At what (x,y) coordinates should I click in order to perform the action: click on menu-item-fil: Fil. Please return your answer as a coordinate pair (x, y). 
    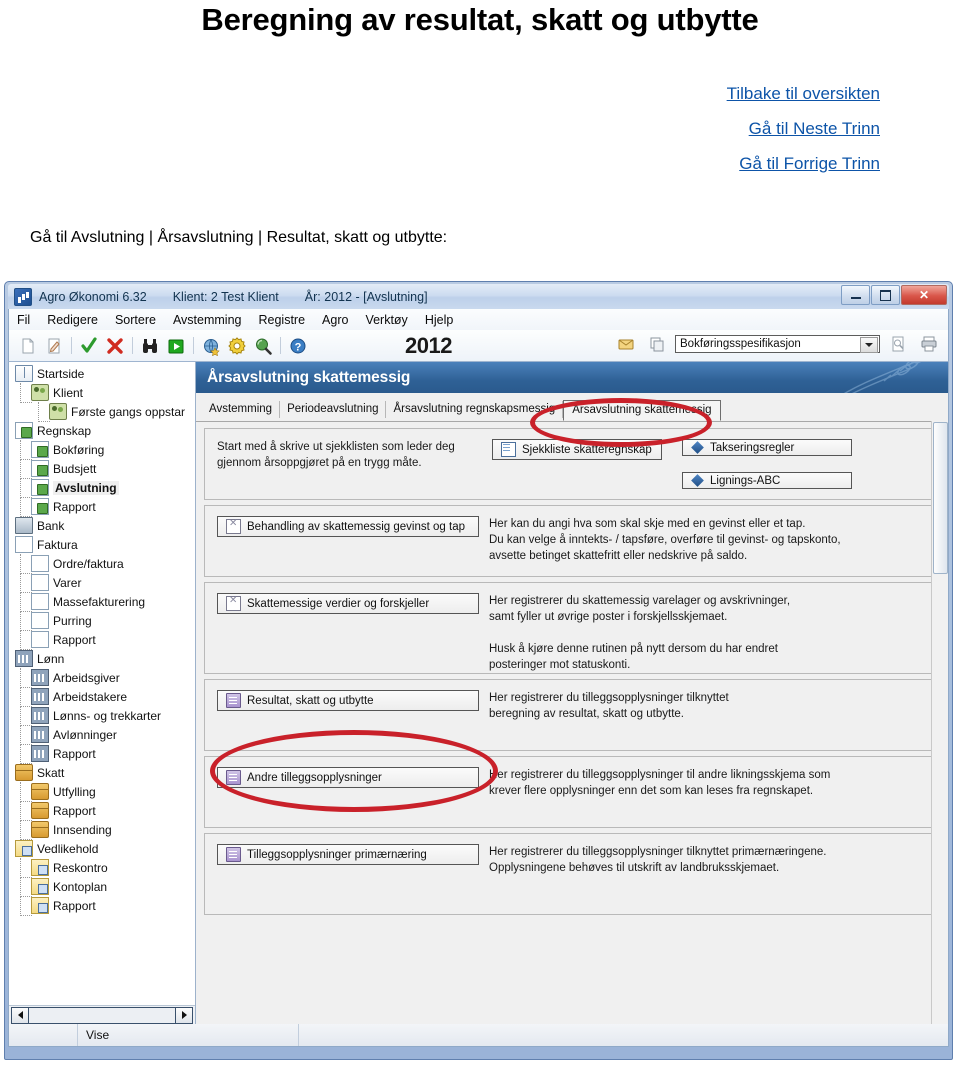
    Looking at the image, I should click on (23, 320).